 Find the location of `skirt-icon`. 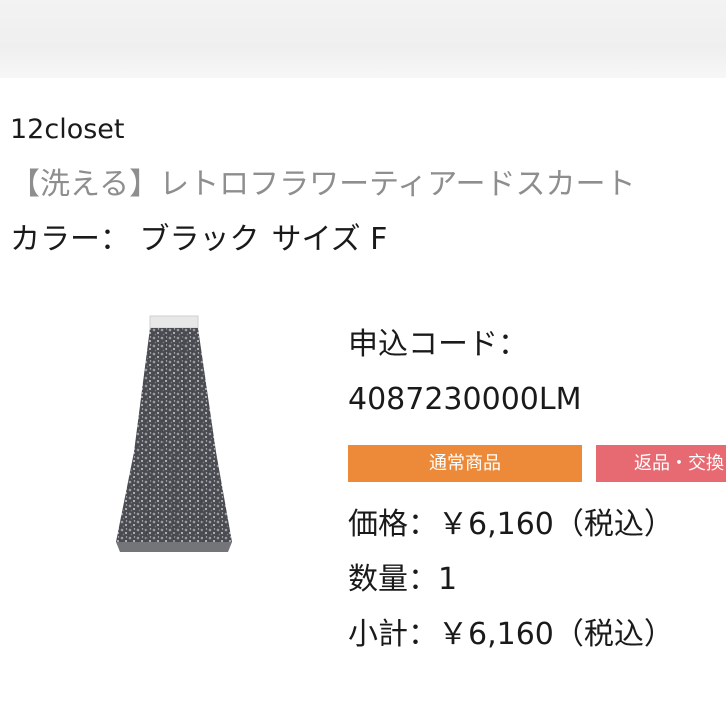

skirt-icon is located at coordinates (174, 433).